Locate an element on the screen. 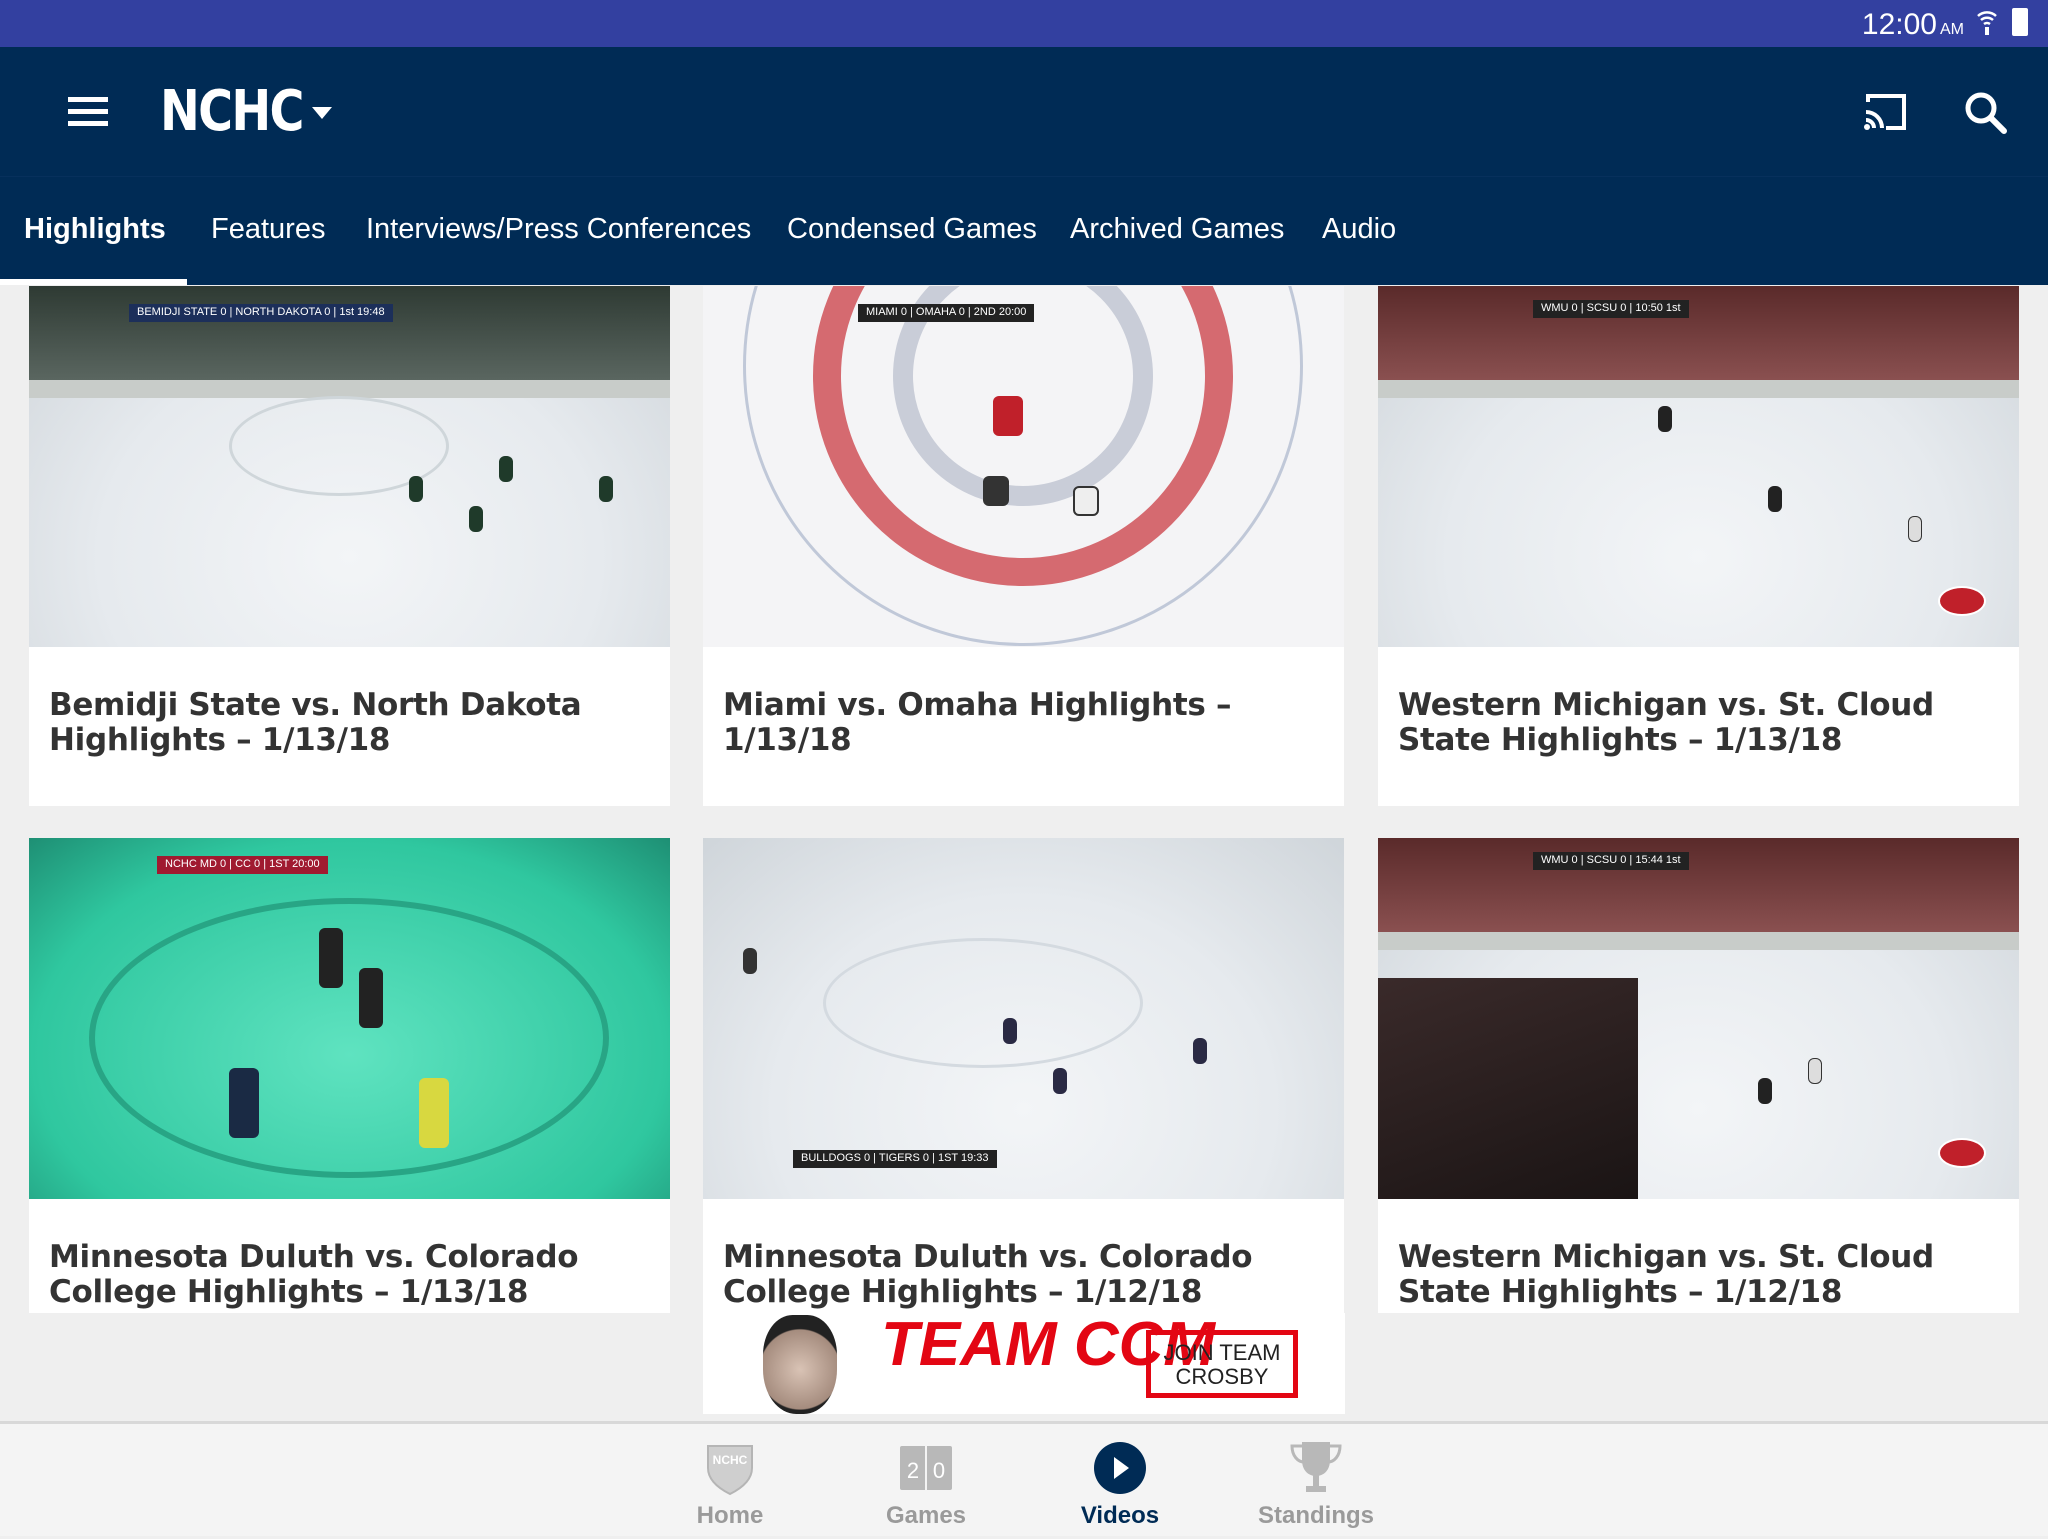 The image size is (2048, 1539). svg-text: 2 is located at coordinates (913, 1470).